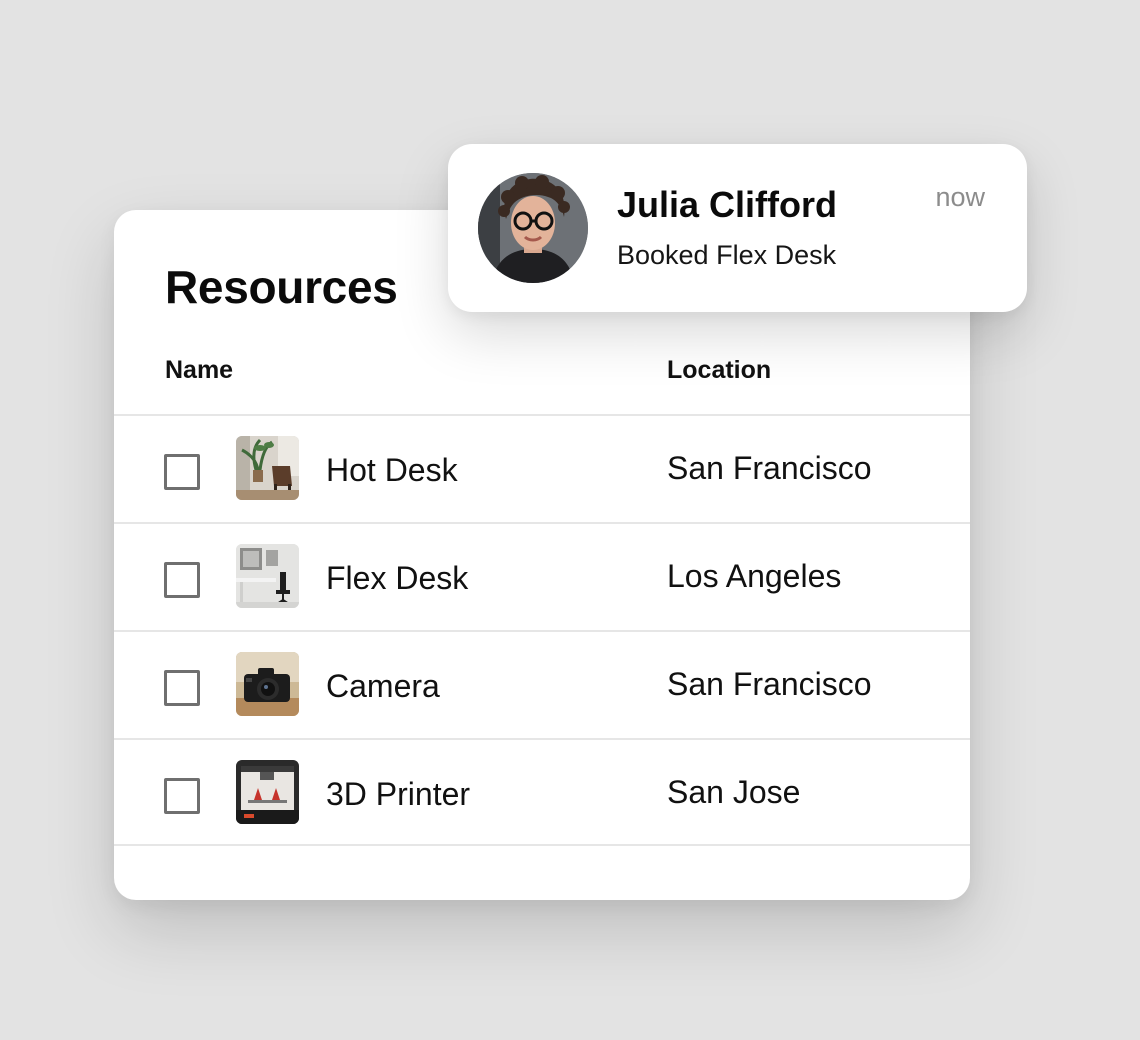 The image size is (1140, 1040). I want to click on flex-desk-thumbnail, so click(267, 576).